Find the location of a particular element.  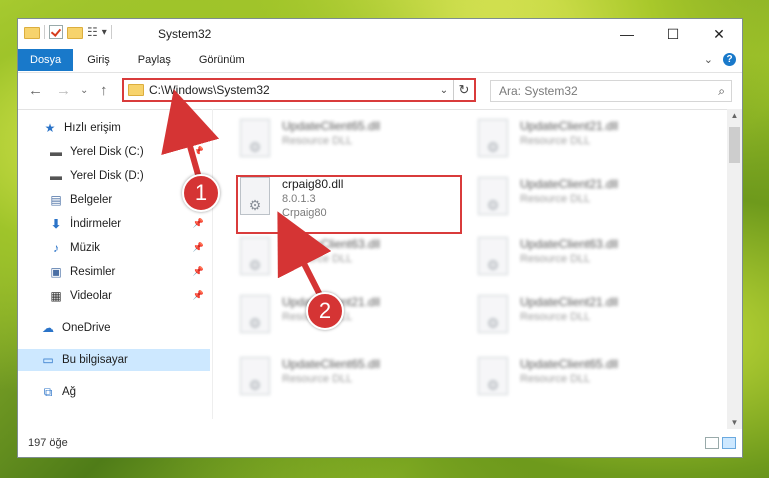

step-1-badge: 1 is located at coordinates (201, 193).